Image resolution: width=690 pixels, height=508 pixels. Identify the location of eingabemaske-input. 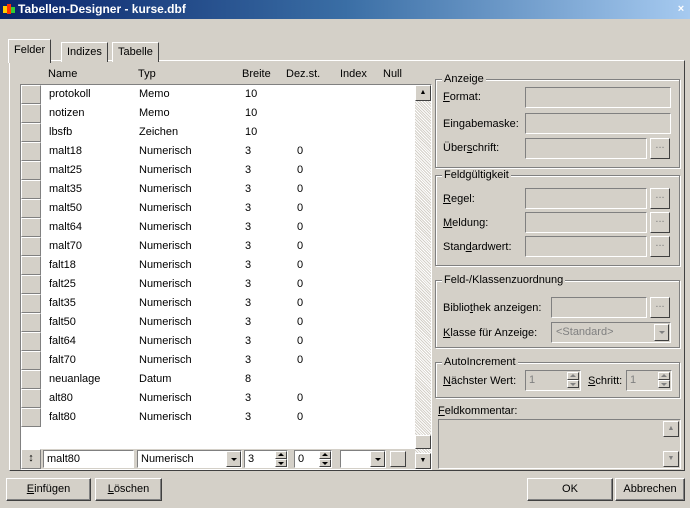
(598, 123).